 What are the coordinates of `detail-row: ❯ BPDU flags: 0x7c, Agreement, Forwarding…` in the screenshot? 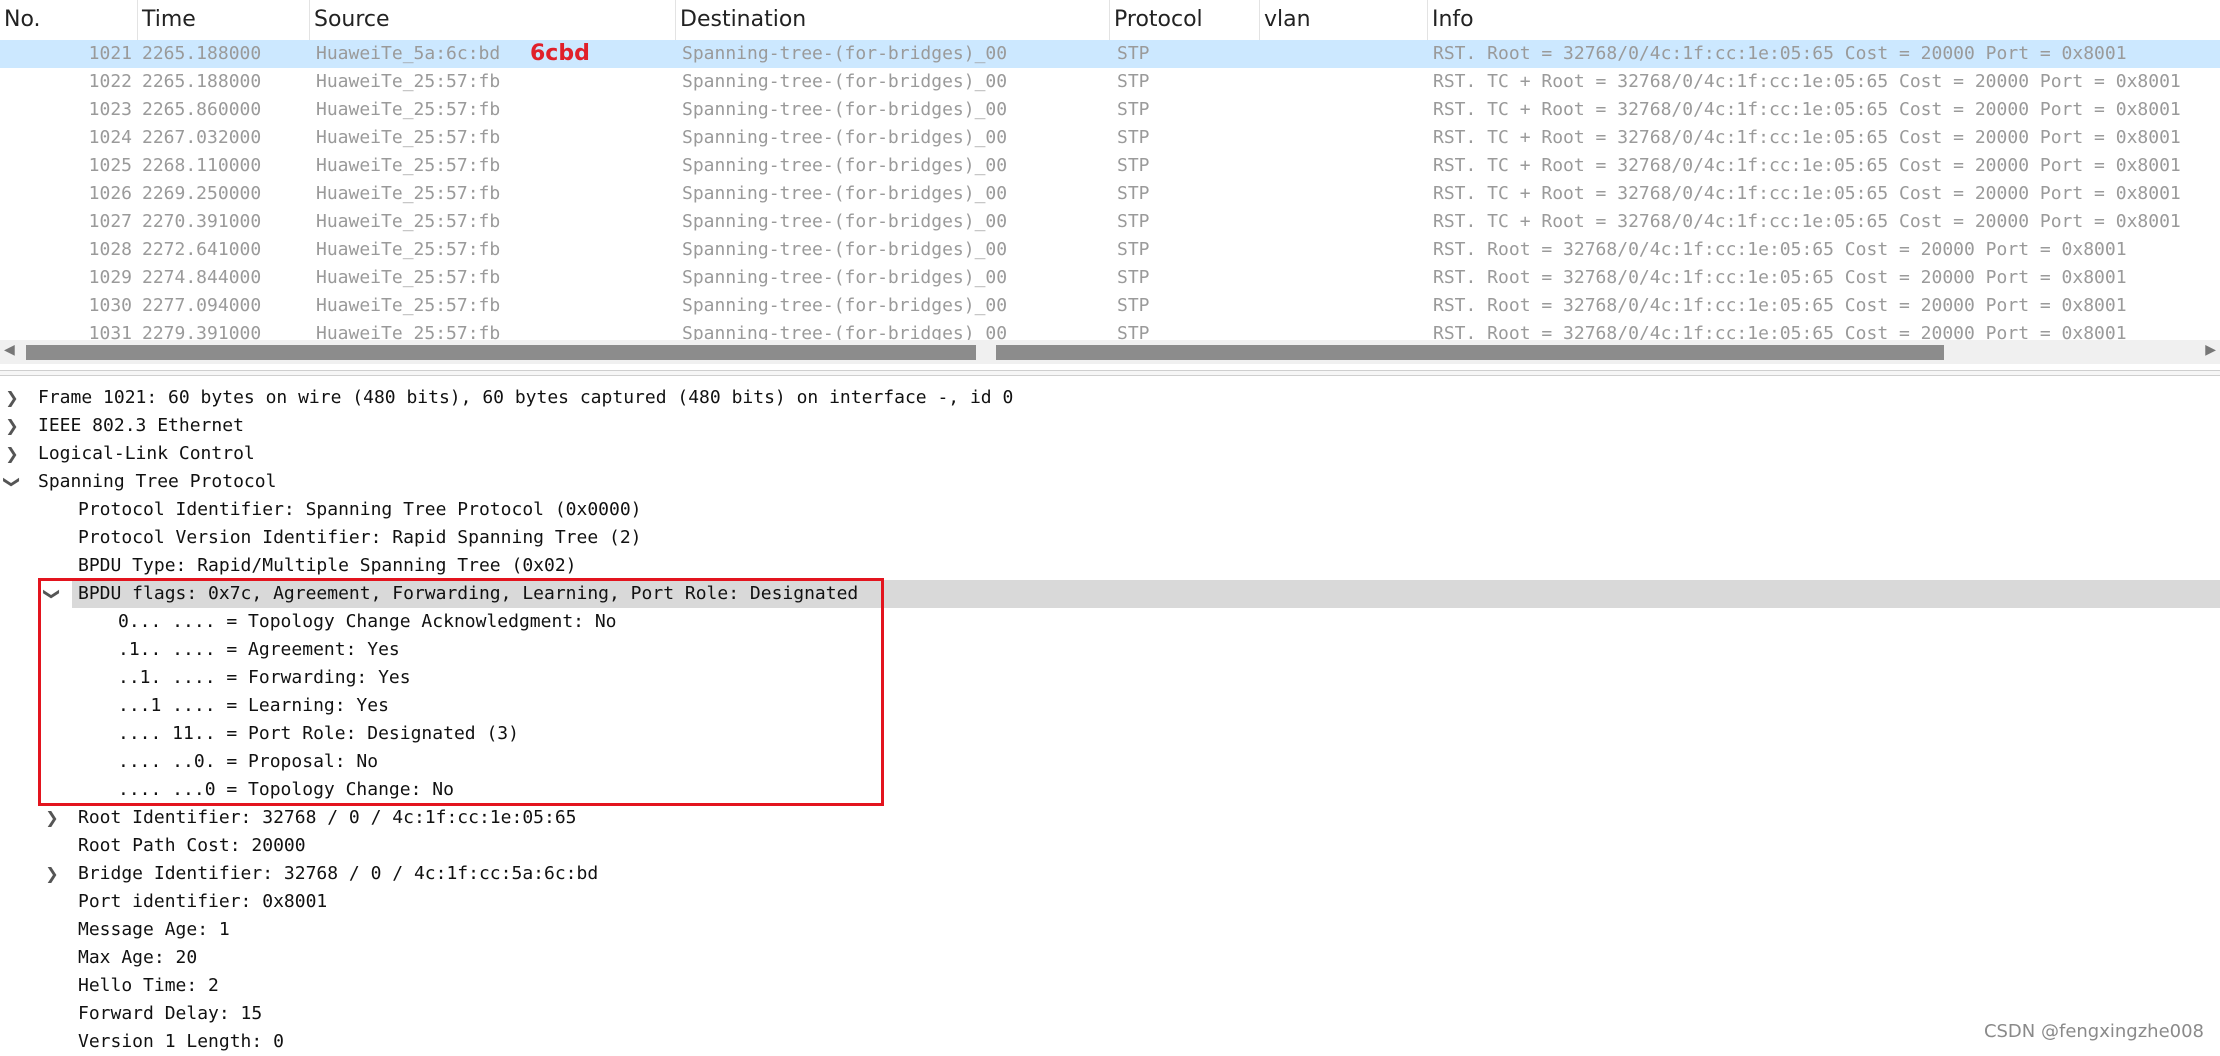 It's located at (1110, 594).